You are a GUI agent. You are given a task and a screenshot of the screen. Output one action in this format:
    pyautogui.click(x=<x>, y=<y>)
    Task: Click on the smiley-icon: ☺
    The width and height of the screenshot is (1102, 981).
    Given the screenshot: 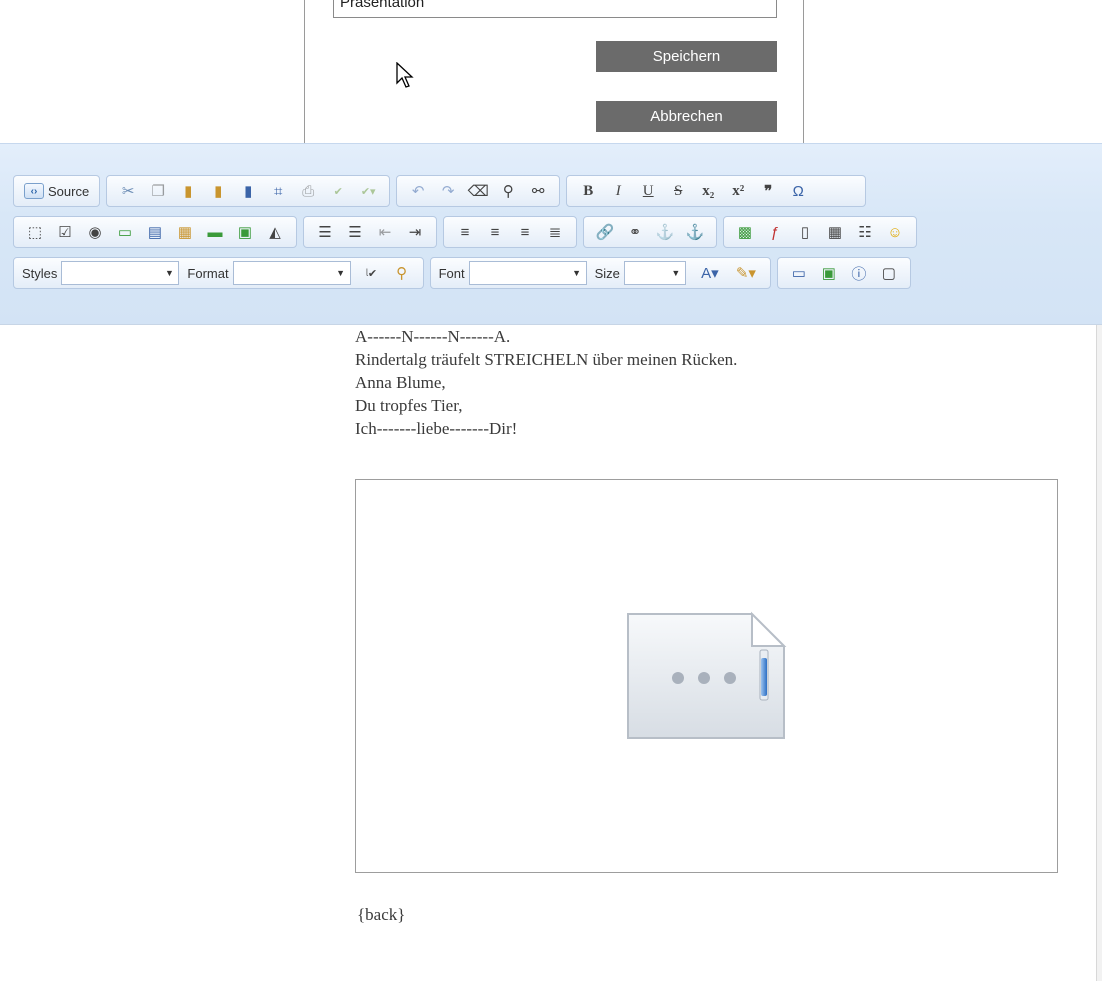 What is the action you would take?
    pyautogui.click(x=895, y=232)
    